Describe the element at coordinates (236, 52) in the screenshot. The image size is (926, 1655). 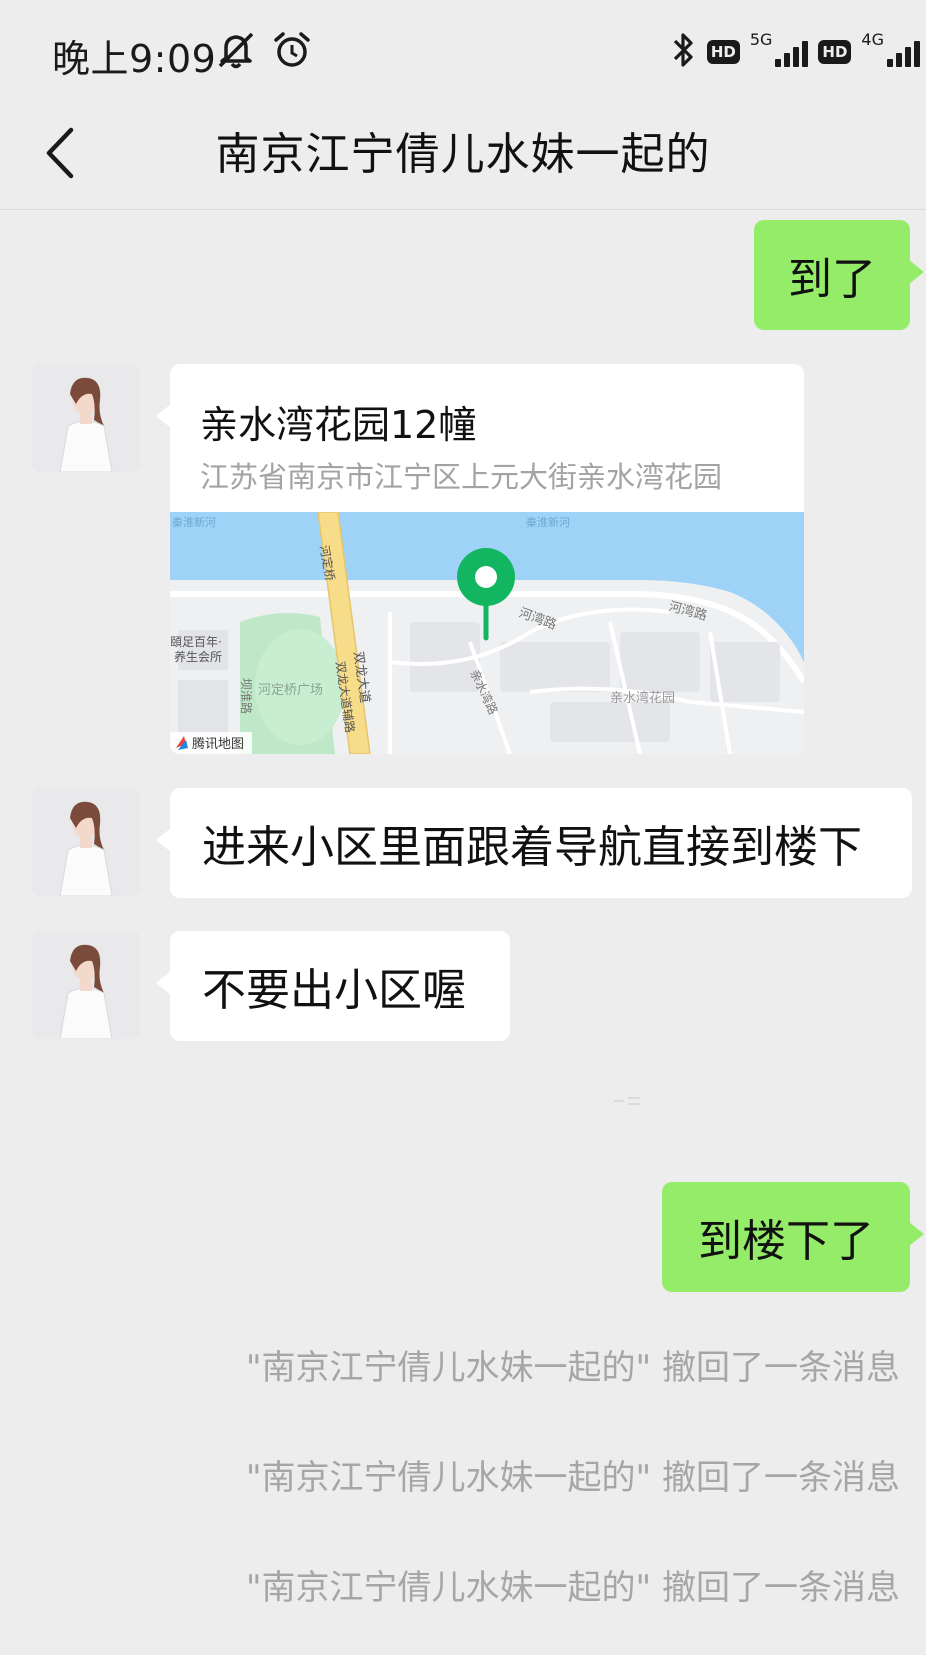
I see `bell-off-icon` at that location.